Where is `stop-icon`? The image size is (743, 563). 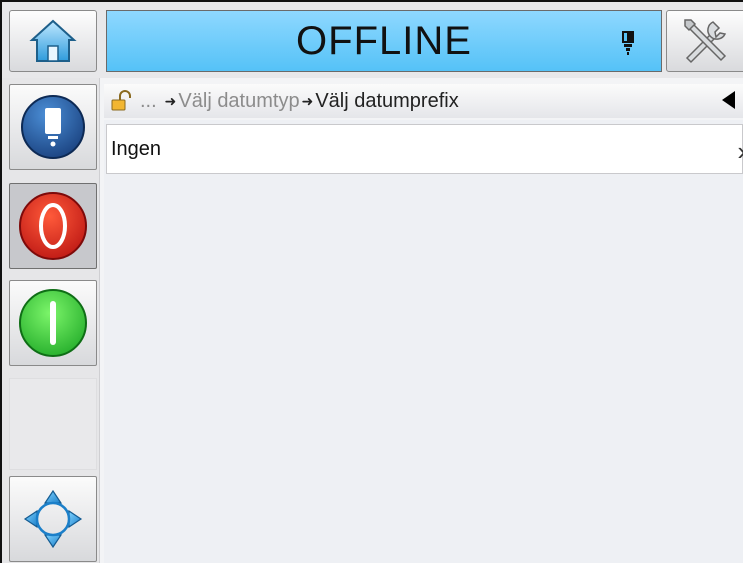 stop-icon is located at coordinates (53, 226).